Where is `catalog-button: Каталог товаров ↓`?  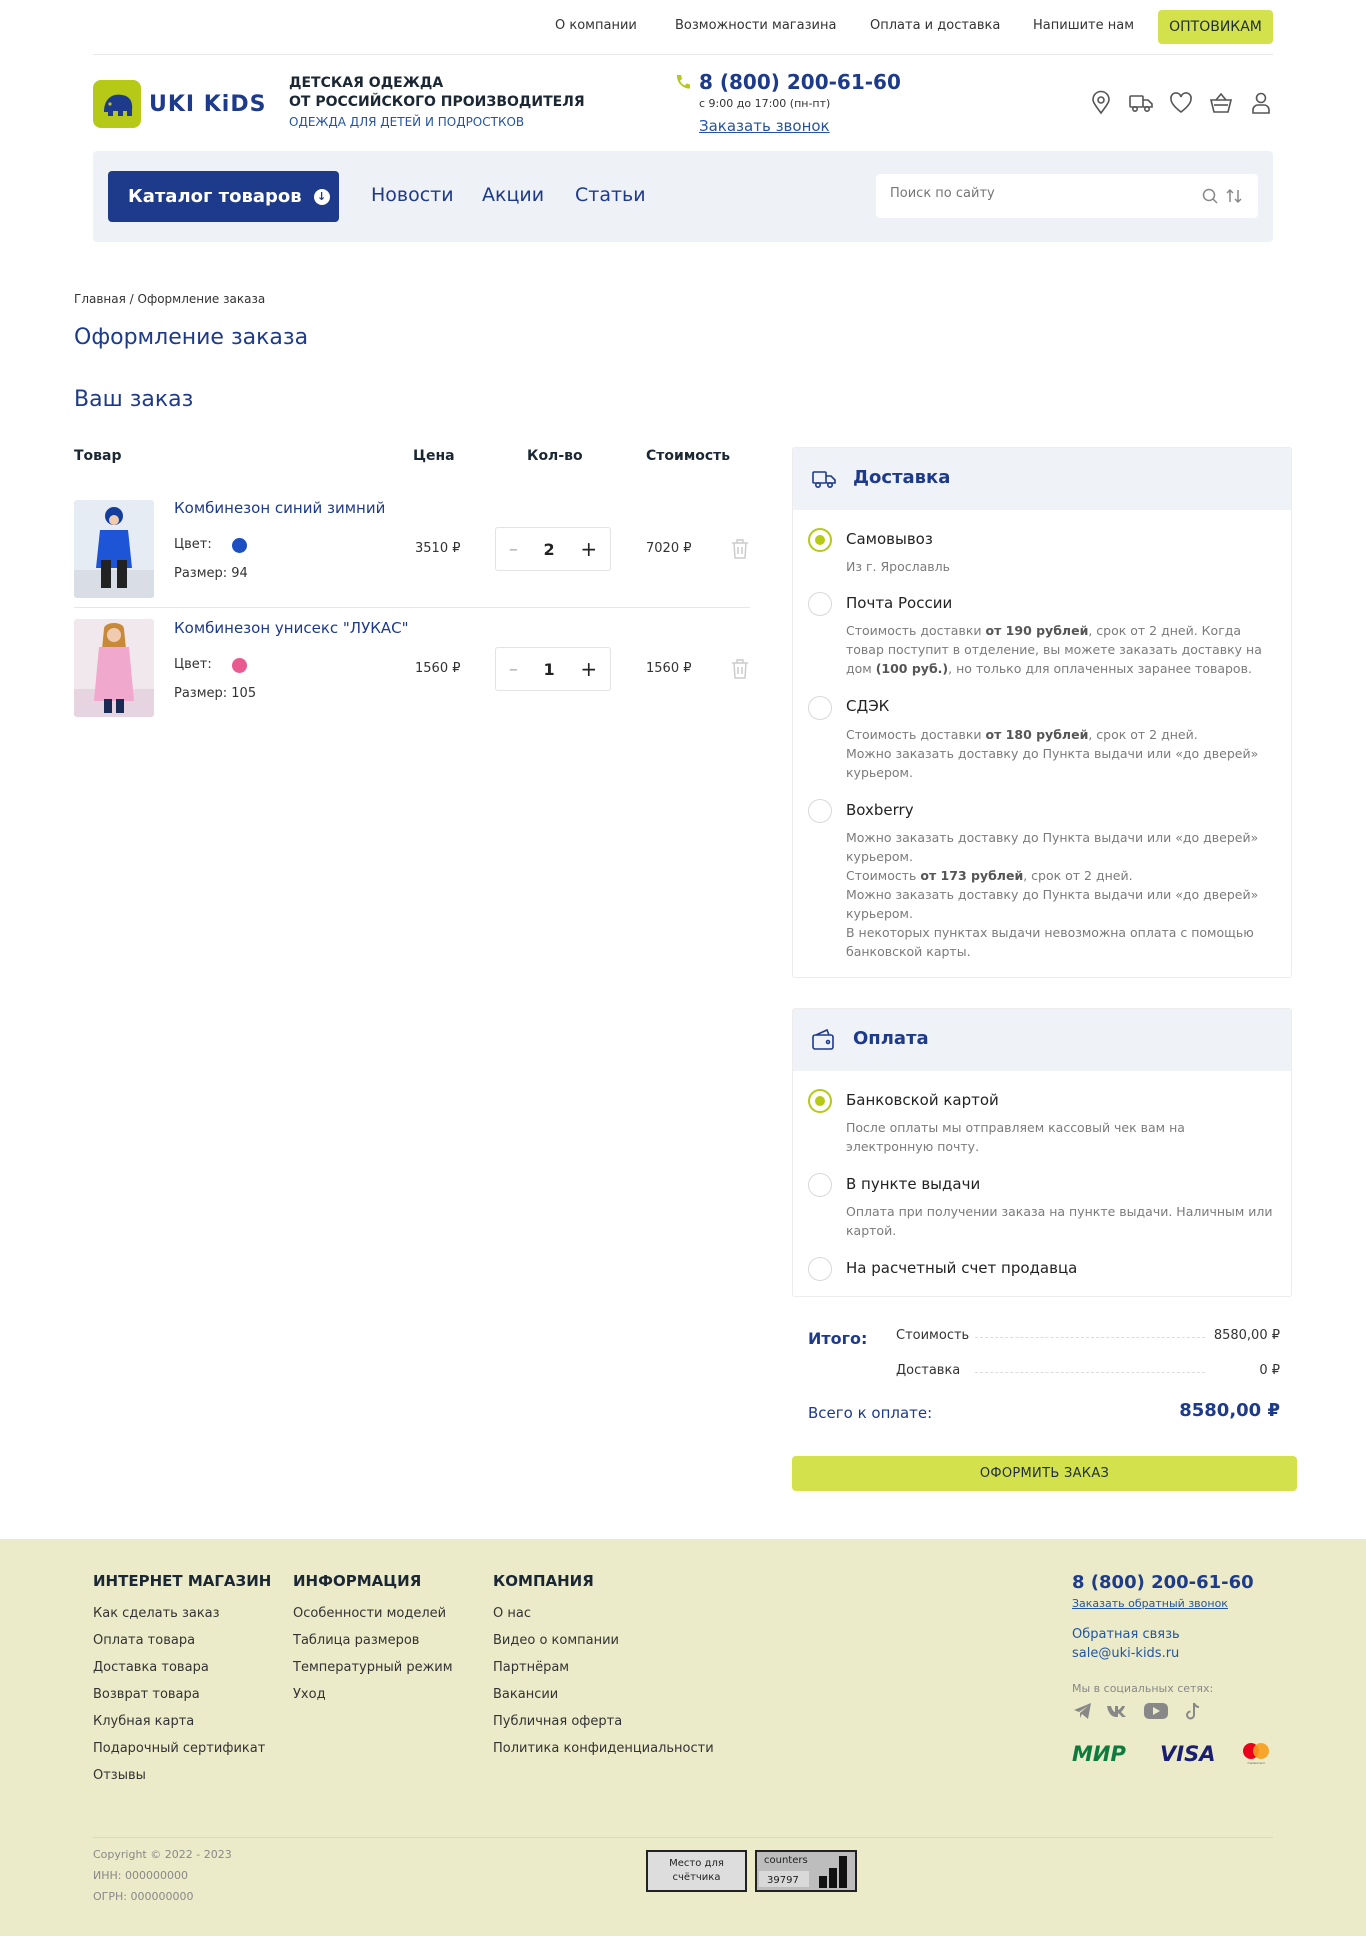
catalog-button: Каталог товаров ↓ is located at coordinates (223, 196).